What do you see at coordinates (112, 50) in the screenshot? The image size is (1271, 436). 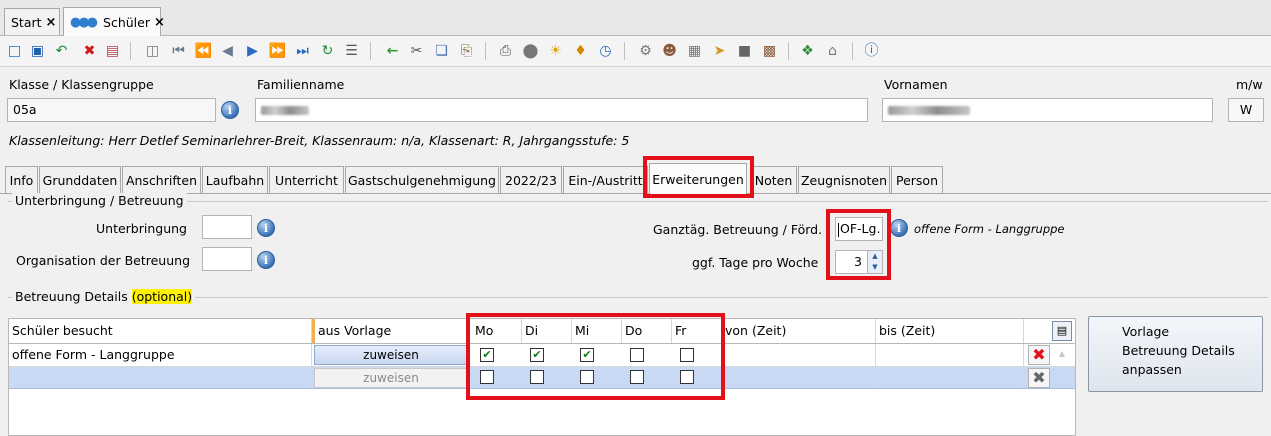 I see `cancel-icon: ▤` at bounding box center [112, 50].